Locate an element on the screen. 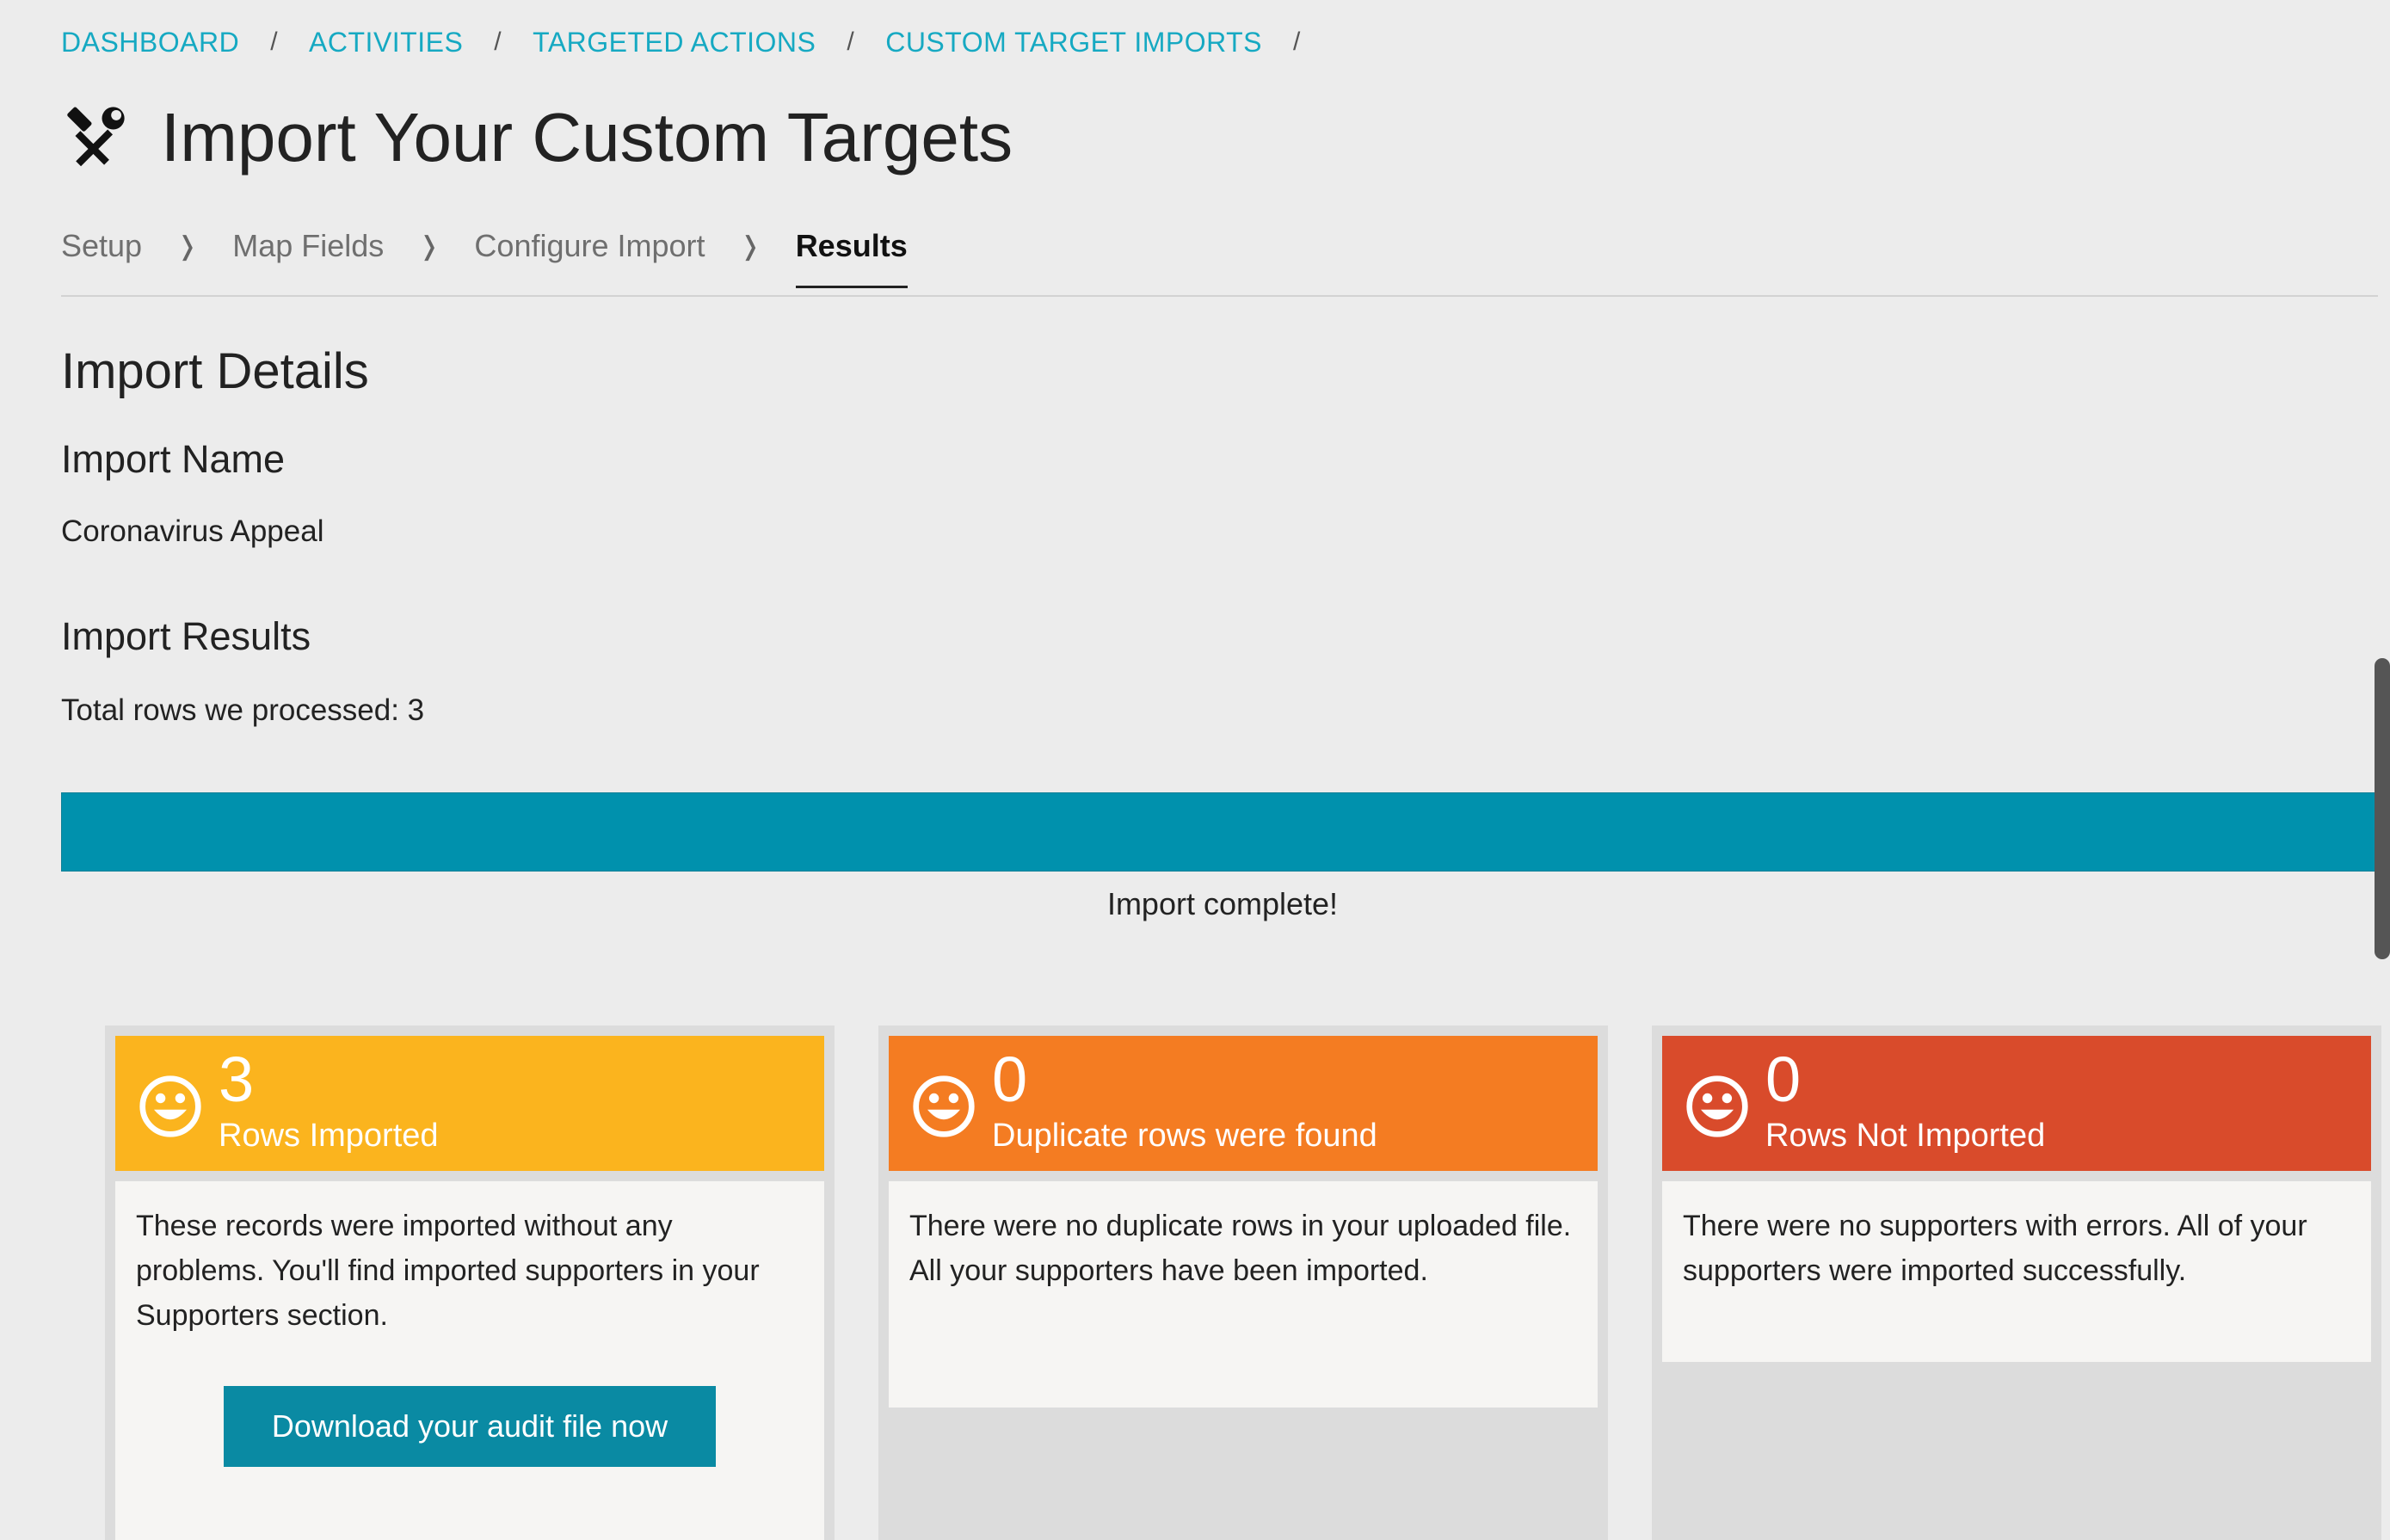  step-map-fields: Map Fields is located at coordinates (308, 246).